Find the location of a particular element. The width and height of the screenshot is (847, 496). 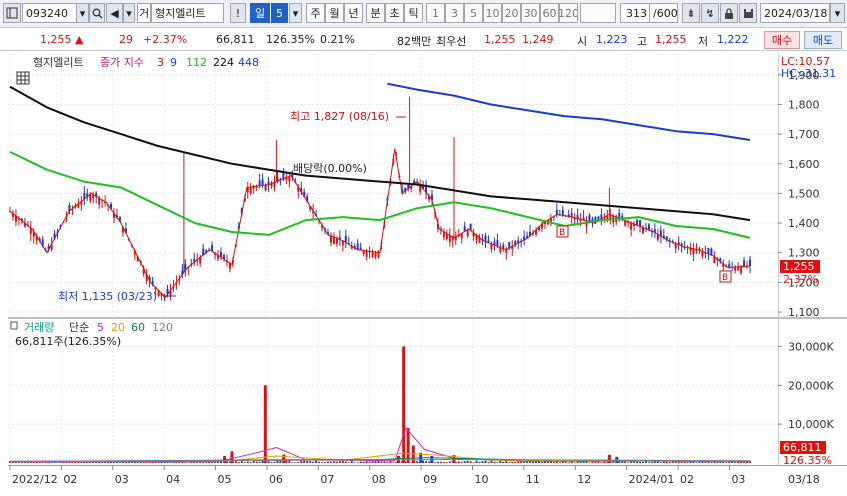

buy-signal-icon: B is located at coordinates (562, 231).